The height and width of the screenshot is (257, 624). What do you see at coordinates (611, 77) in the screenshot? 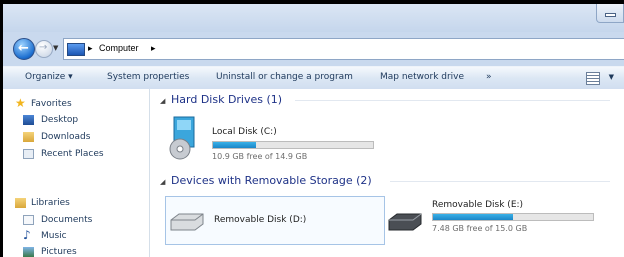
I see `view-options-dropdown-icon: ▼` at bounding box center [611, 77].